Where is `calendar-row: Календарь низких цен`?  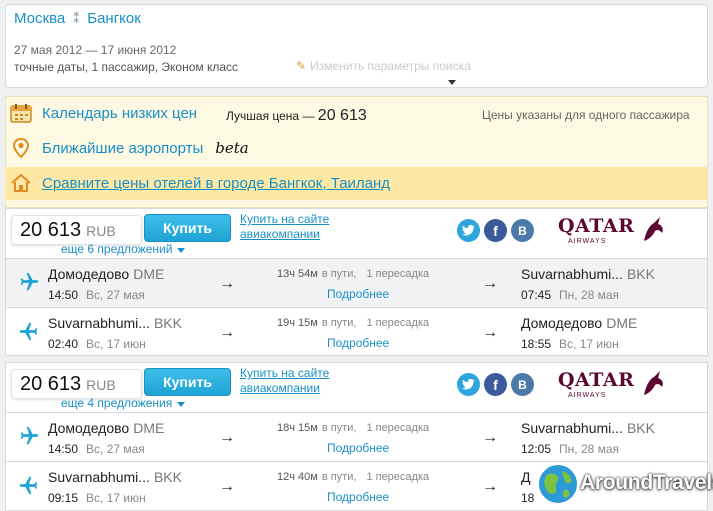 calendar-row: Календарь низких цен is located at coordinates (103, 113).